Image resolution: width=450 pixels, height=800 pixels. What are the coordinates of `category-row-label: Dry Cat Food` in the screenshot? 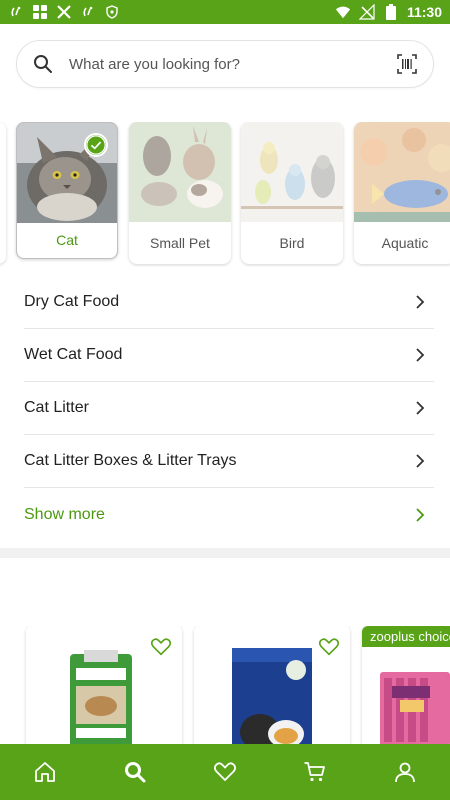 It's located at (72, 301).